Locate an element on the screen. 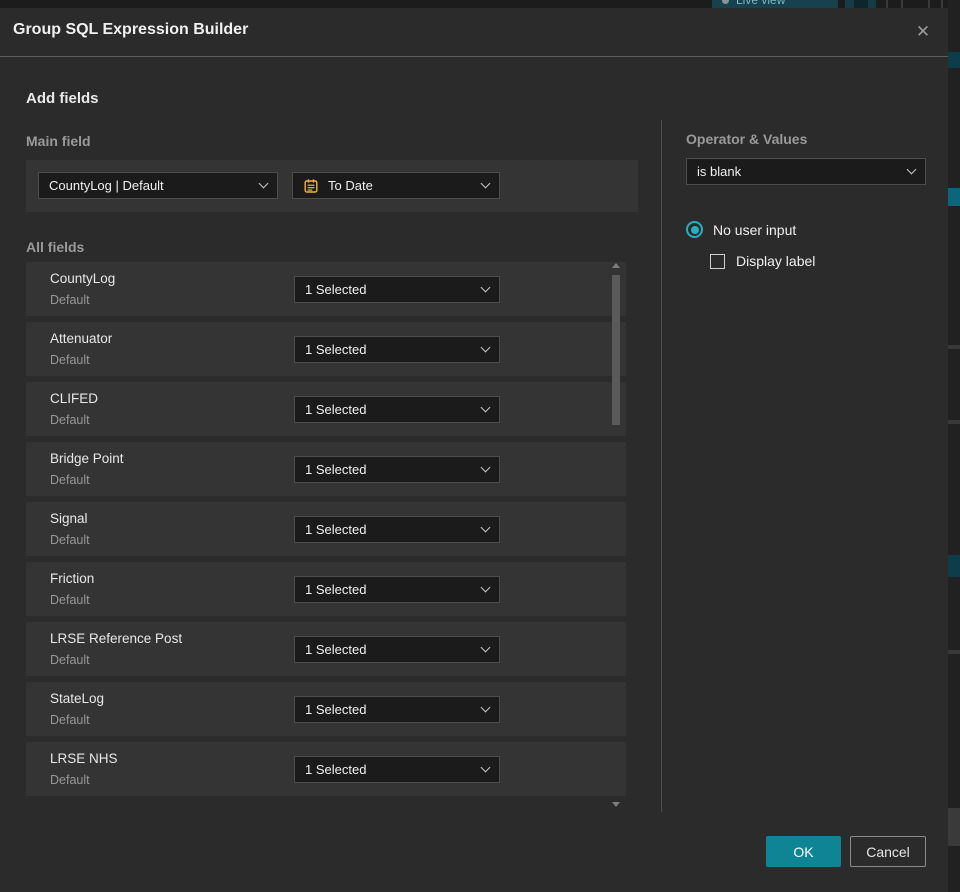  field-row: Signal Default 1 Selected is located at coordinates (326, 529).